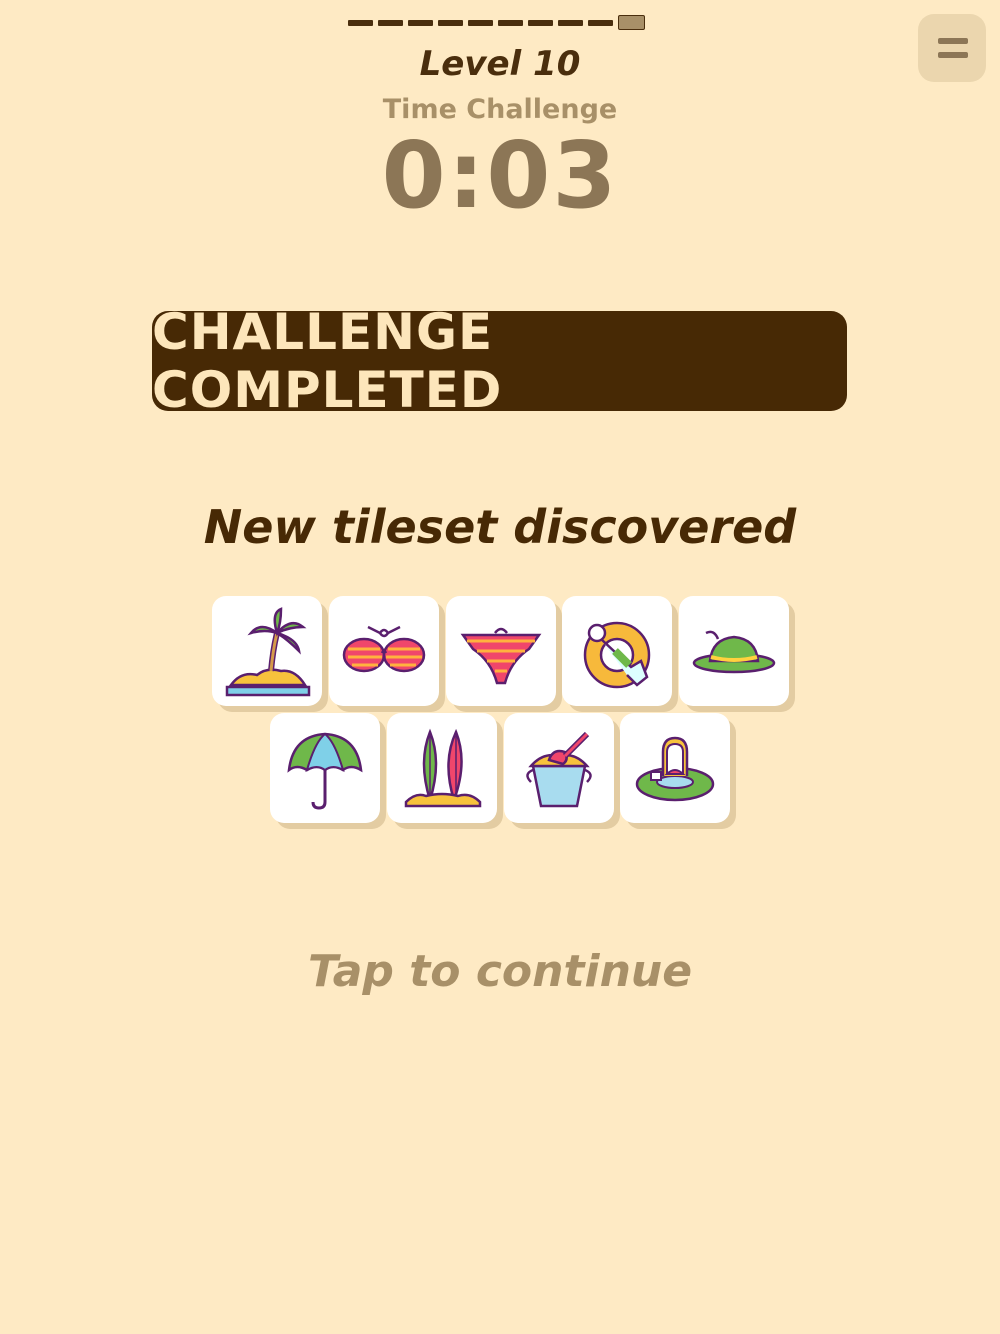  What do you see at coordinates (500, 175) in the screenshot?
I see `timer-display: 0:03` at bounding box center [500, 175].